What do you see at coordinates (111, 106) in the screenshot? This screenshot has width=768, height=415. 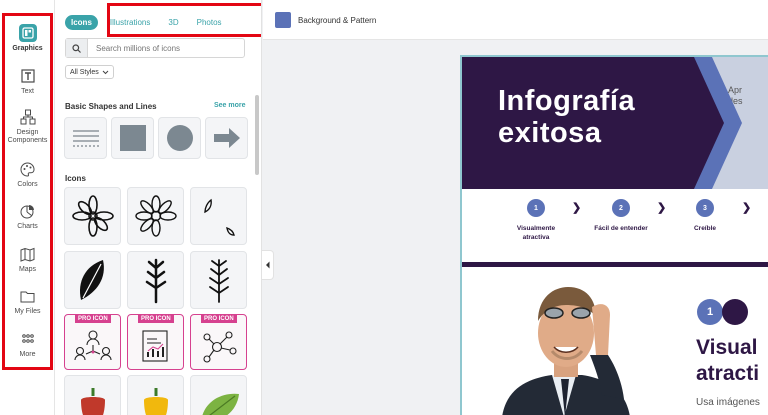 I see `basic-shapes-title: Basic Shapes and Lines` at bounding box center [111, 106].